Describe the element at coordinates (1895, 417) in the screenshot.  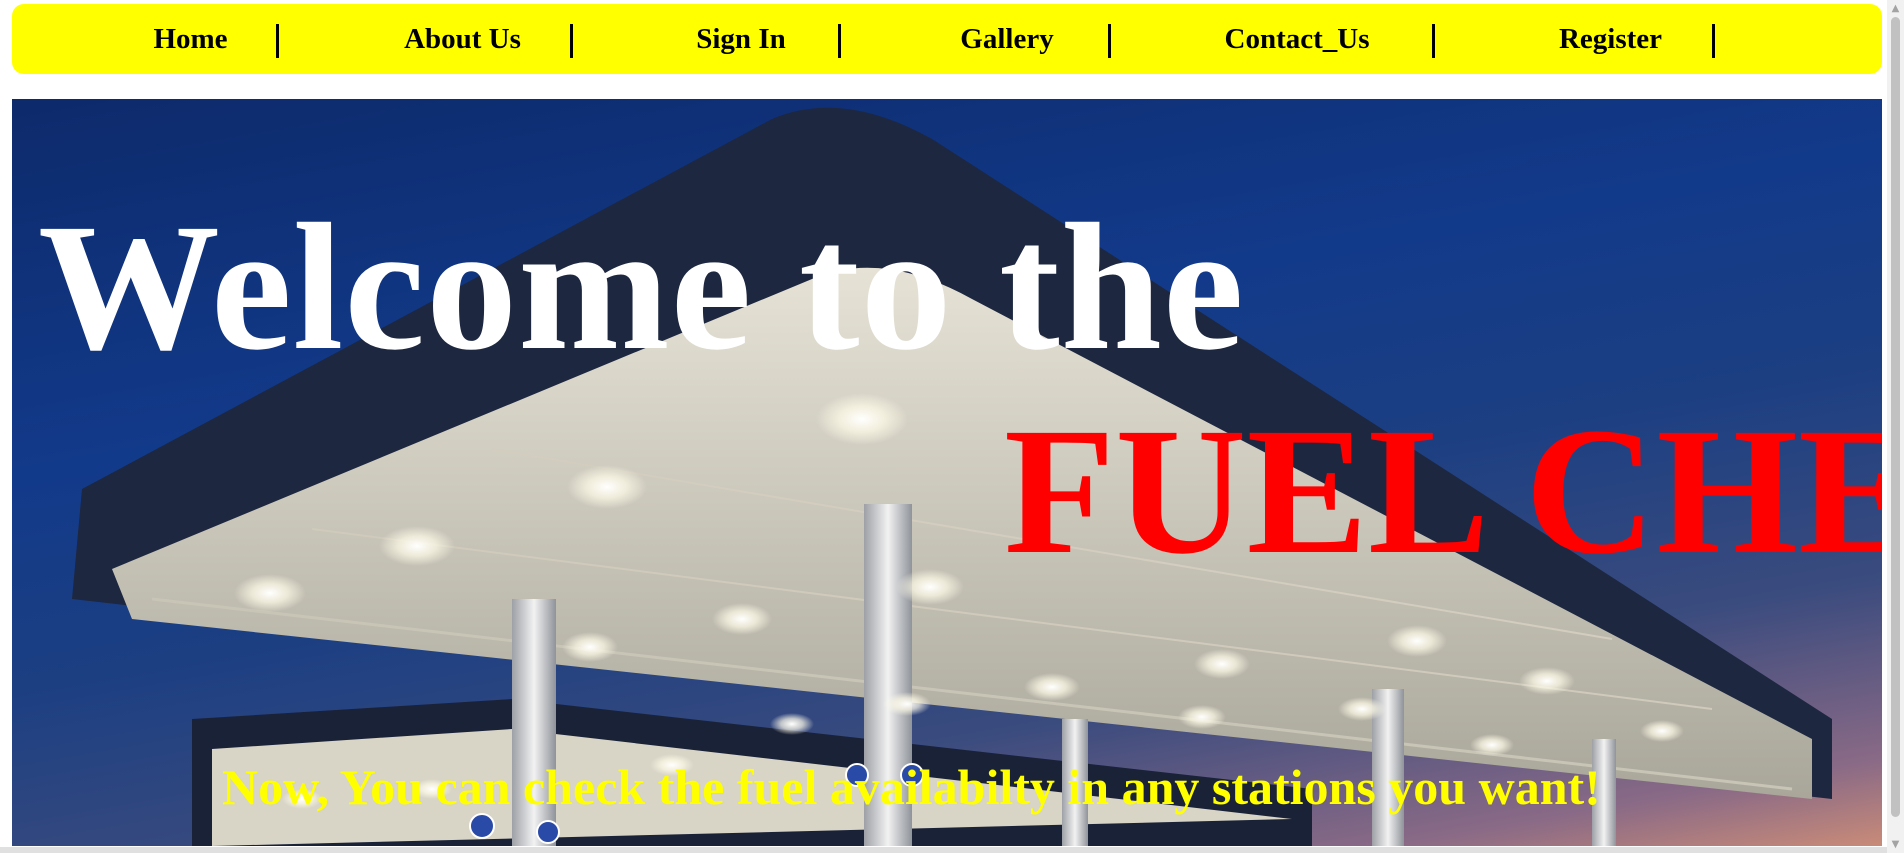
I see `scrollbar-thumb` at that location.